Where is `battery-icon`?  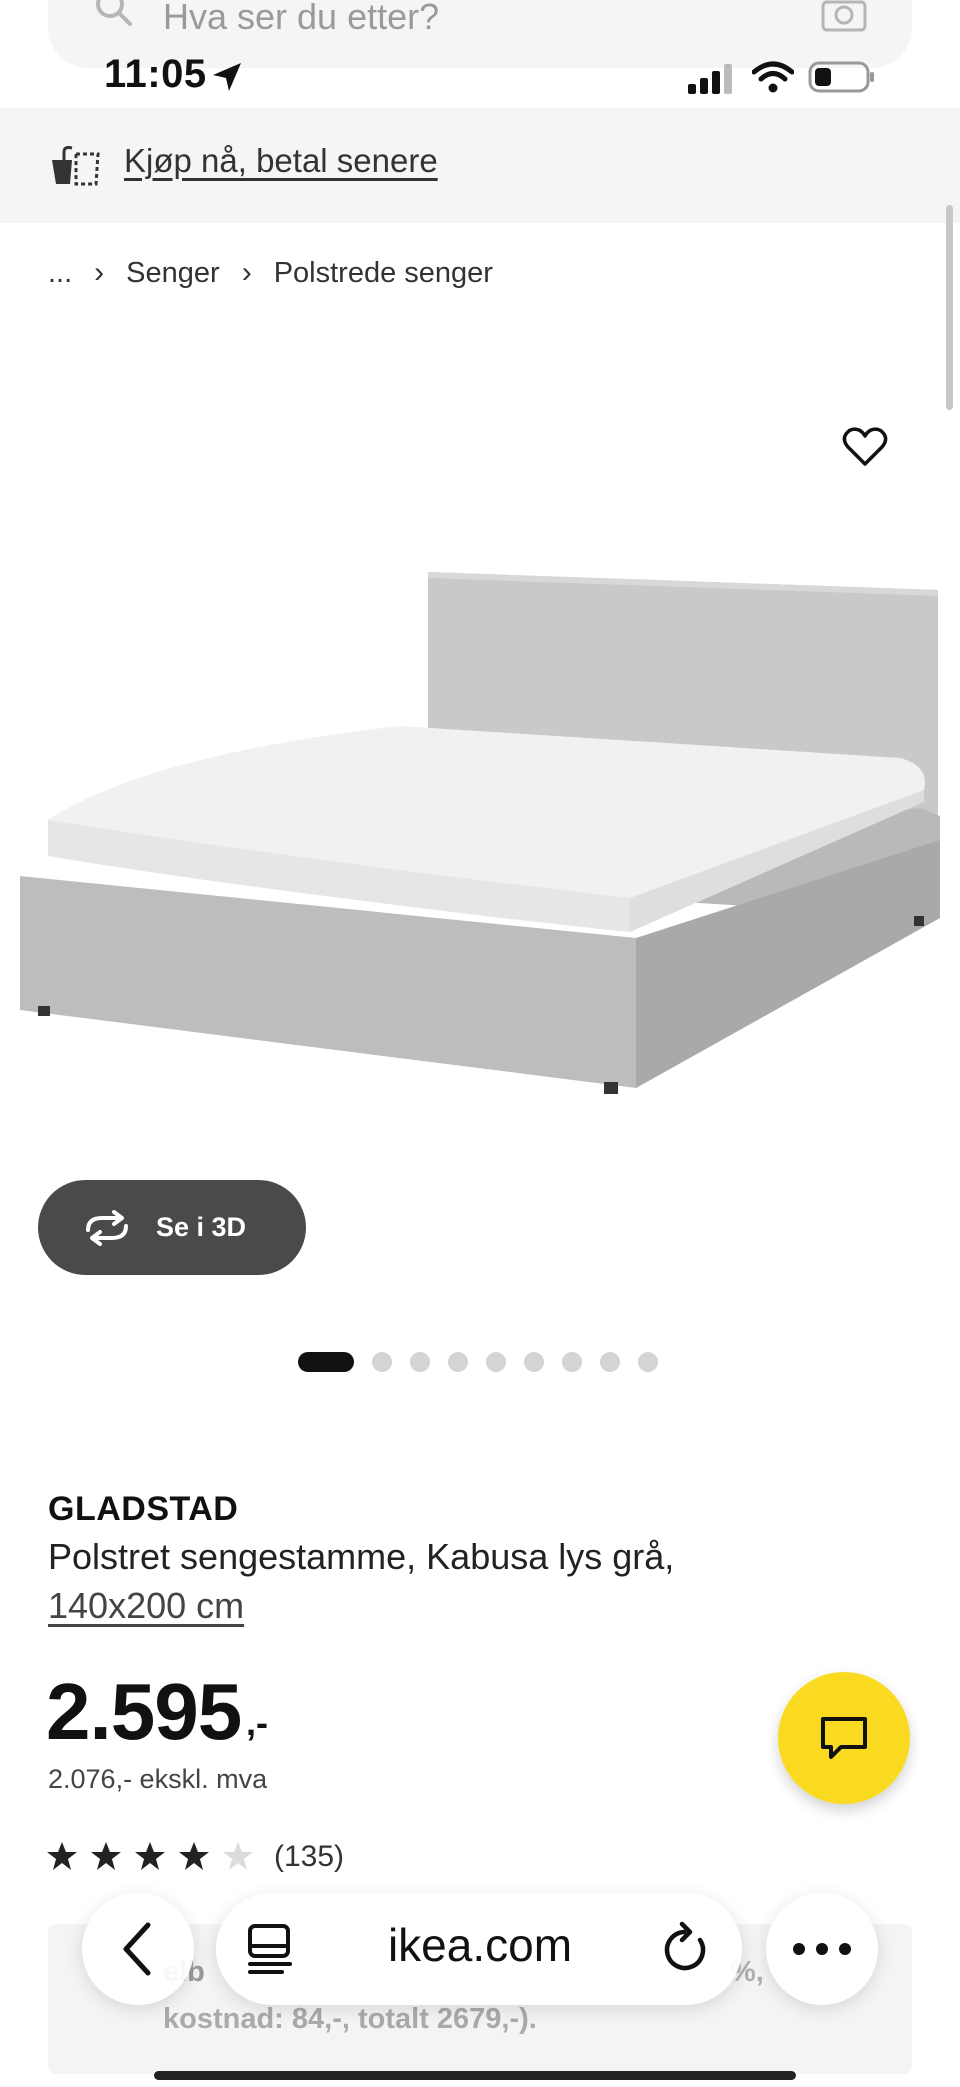
battery-icon is located at coordinates (841, 77).